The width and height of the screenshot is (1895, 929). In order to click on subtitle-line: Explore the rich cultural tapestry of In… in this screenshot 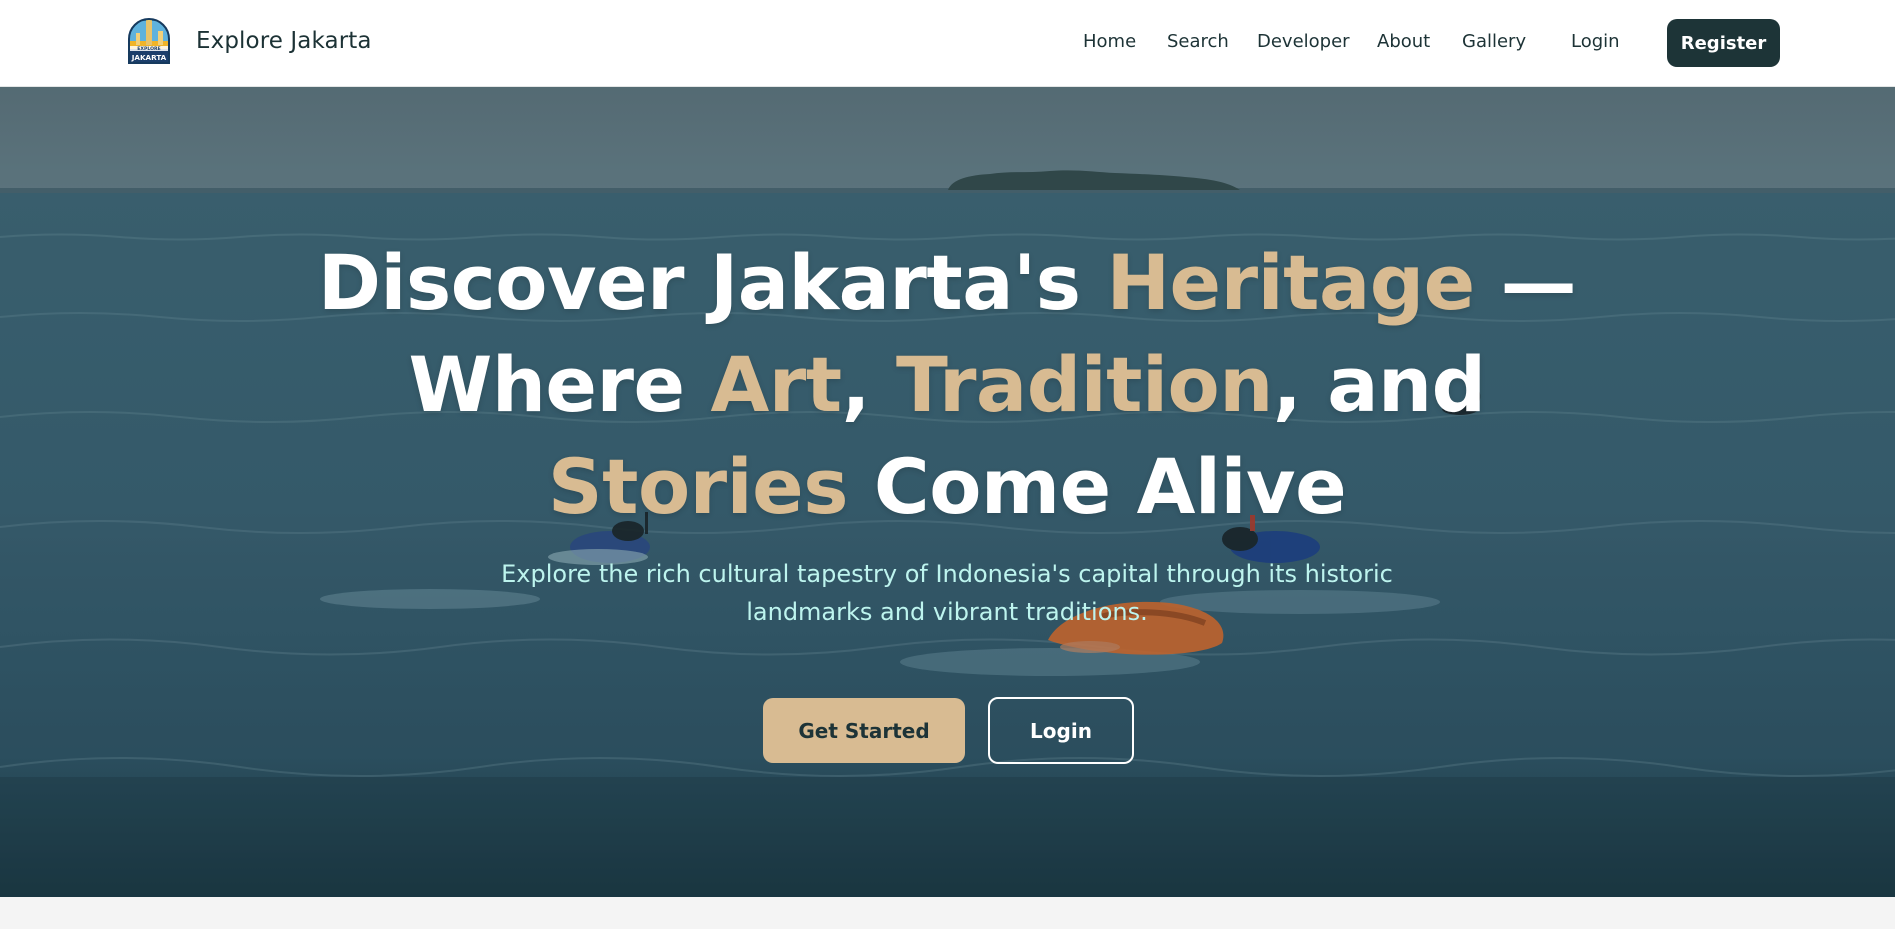, I will do `click(947, 574)`.